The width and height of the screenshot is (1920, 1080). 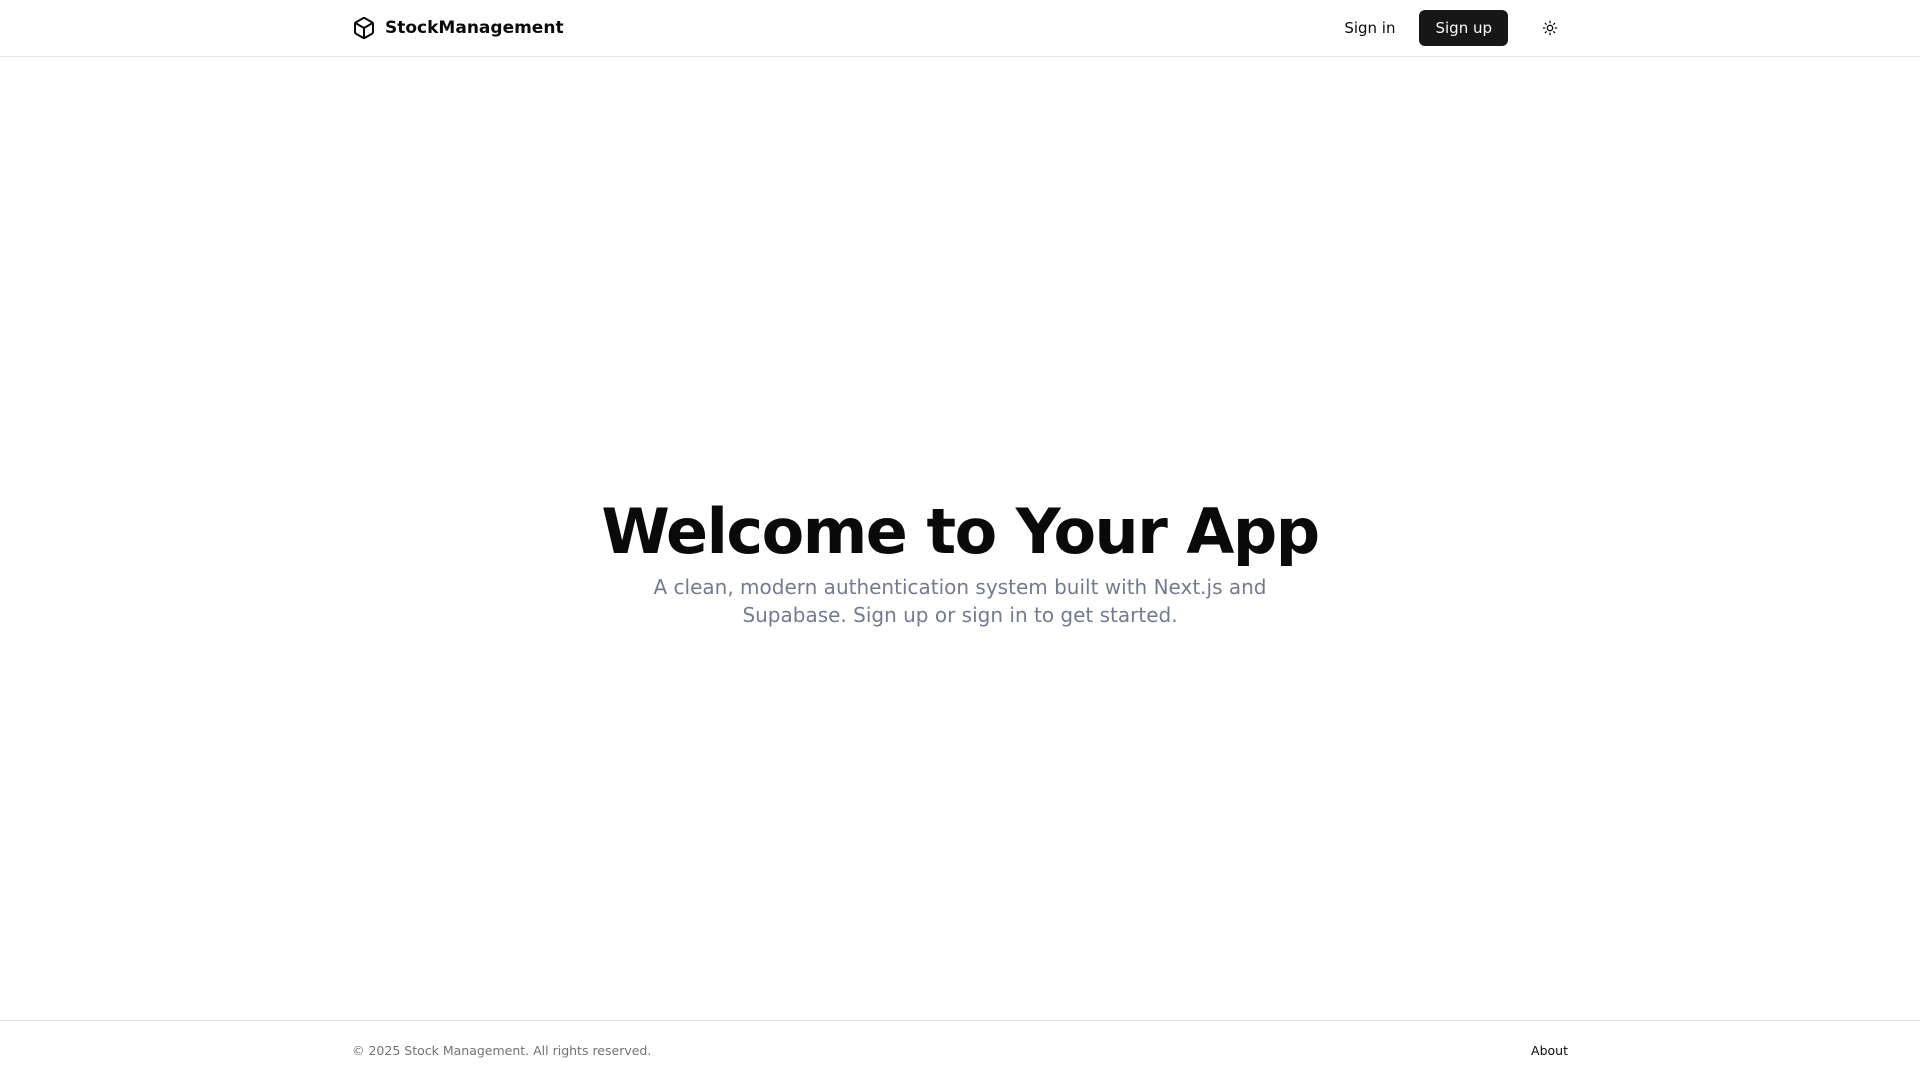 I want to click on box-icon, so click(x=364, y=28).